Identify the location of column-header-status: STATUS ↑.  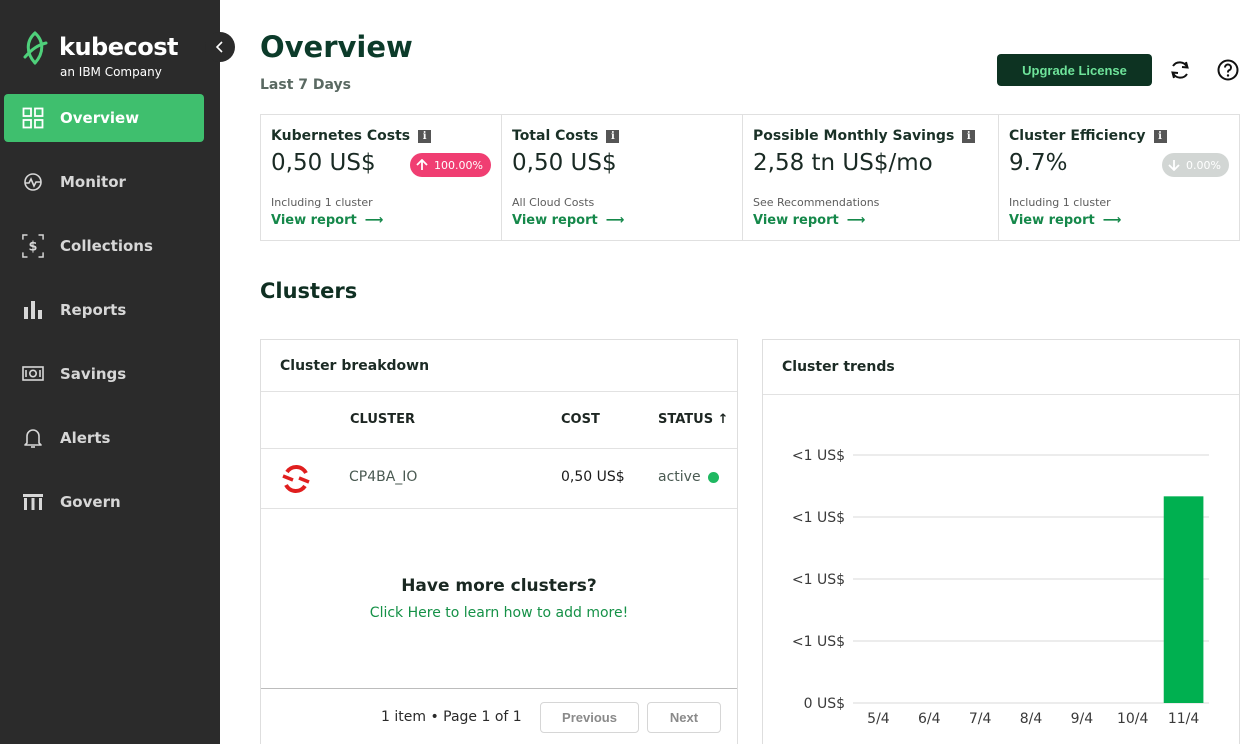
(693, 419).